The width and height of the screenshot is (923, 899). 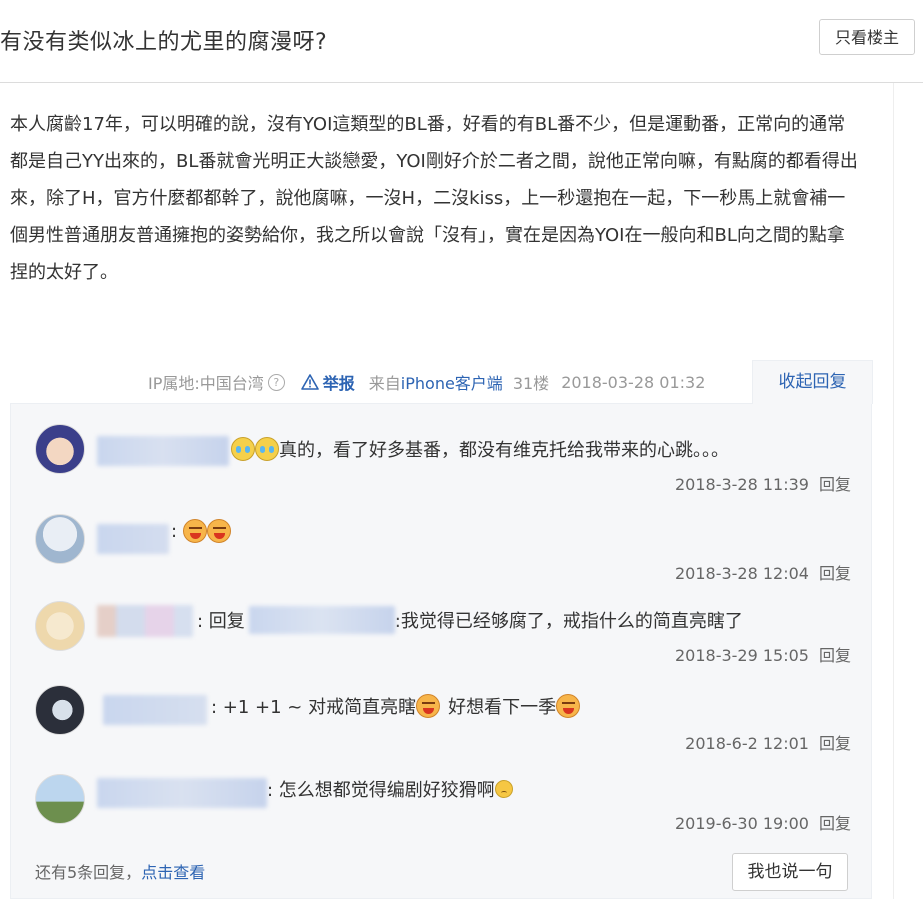 I want to click on reply-meta: 2018-3-28 12:04 回复, so click(x=763, y=572).